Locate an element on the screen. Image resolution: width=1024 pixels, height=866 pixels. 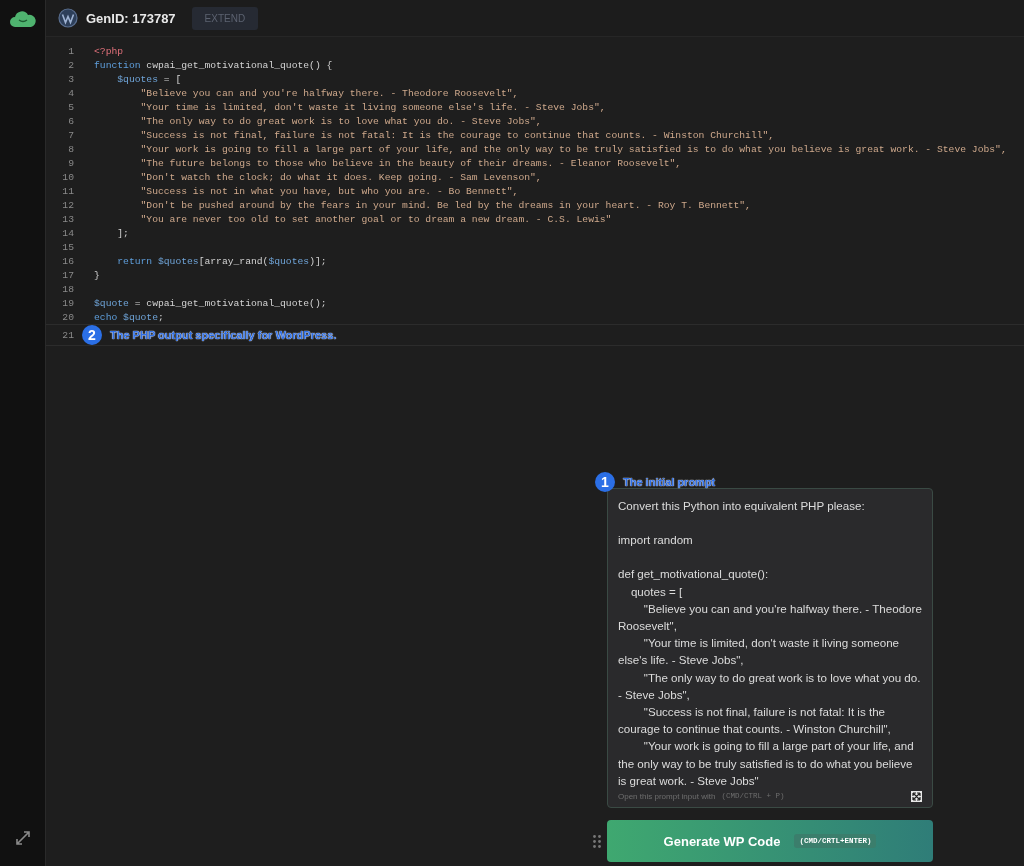
expand-icon is located at coordinates (22, 838).